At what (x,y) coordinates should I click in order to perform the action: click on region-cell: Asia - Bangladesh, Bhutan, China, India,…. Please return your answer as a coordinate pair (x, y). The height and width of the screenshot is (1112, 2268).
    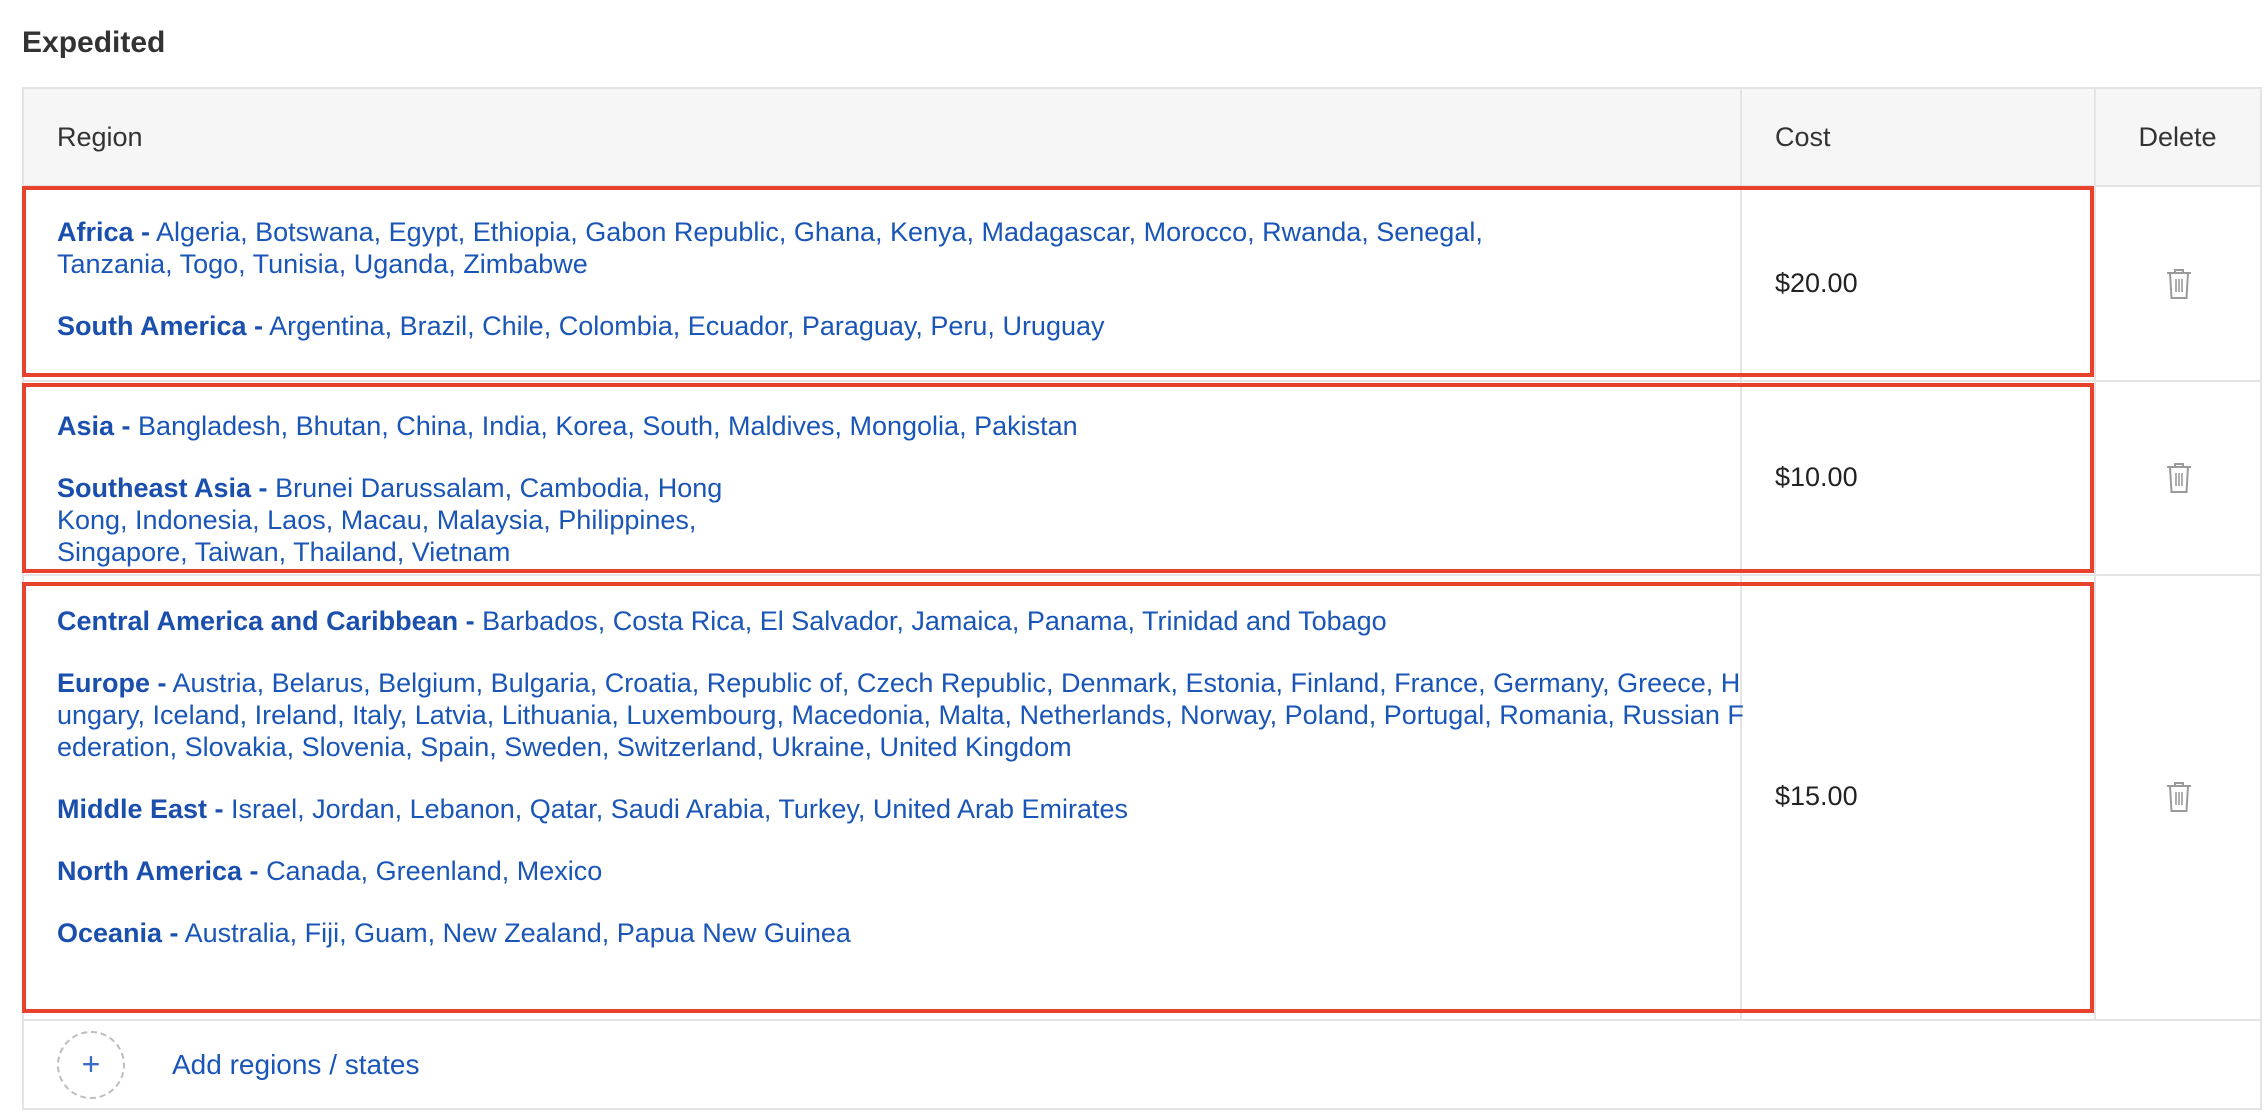
    Looking at the image, I should click on (902, 489).